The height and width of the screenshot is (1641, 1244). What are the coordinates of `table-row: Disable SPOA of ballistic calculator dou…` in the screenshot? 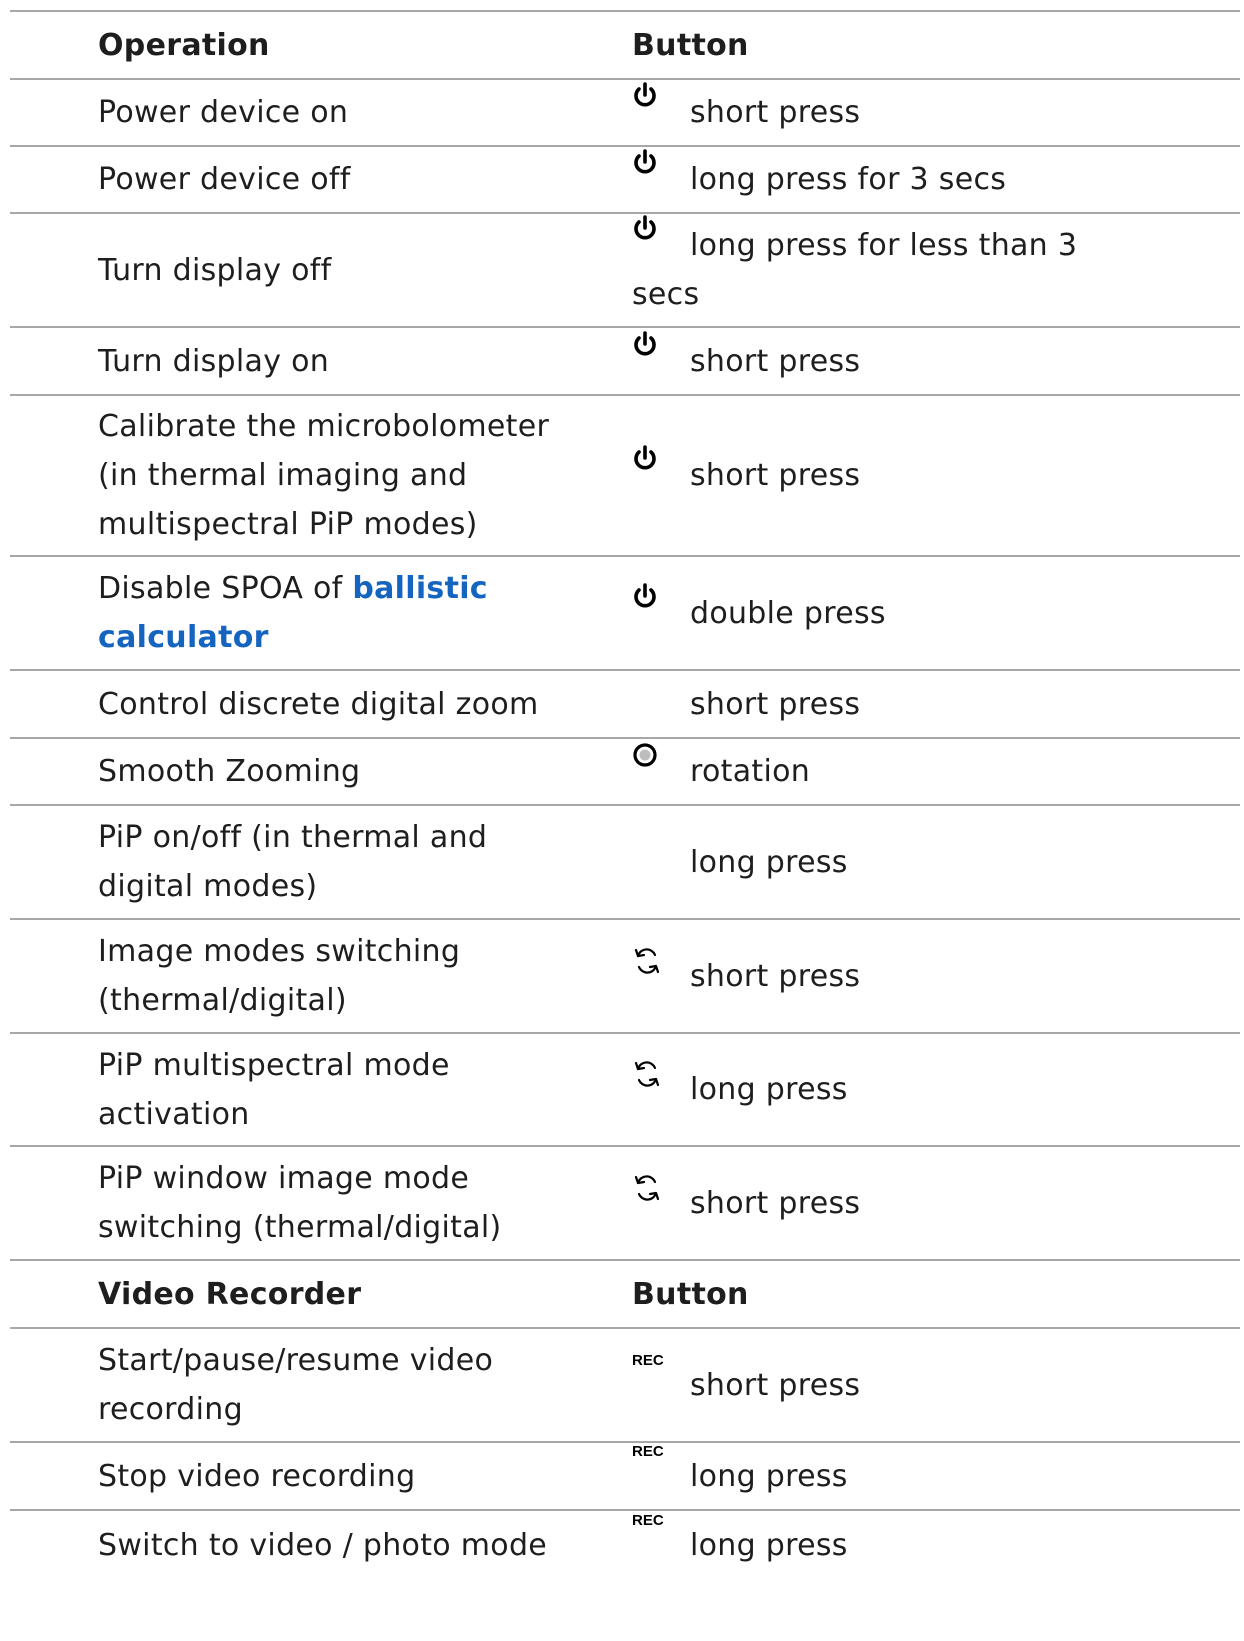 It's located at (625, 614).